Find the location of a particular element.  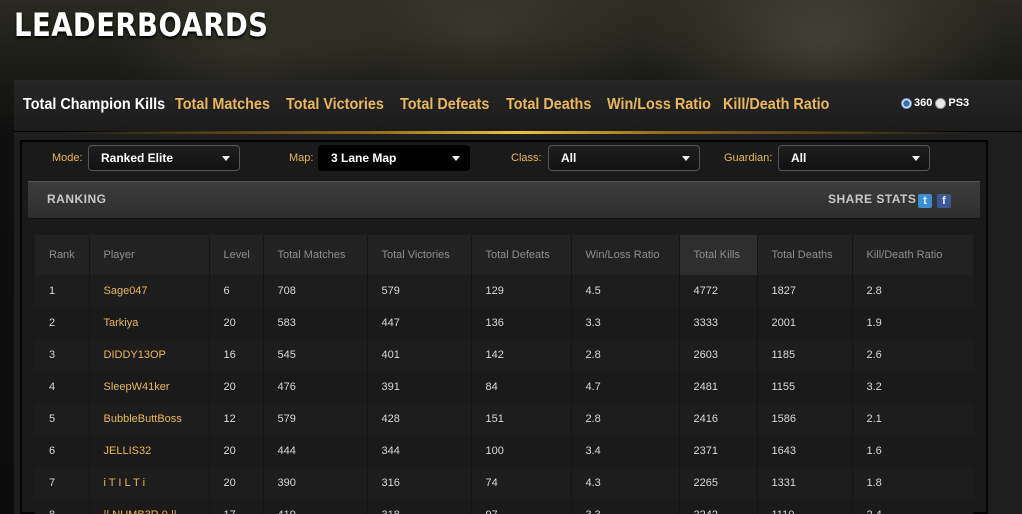

table-row: 3 DIDDY13OP 16 545 401 142 2.8 2603 1185 2.6 is located at coordinates (504, 355).